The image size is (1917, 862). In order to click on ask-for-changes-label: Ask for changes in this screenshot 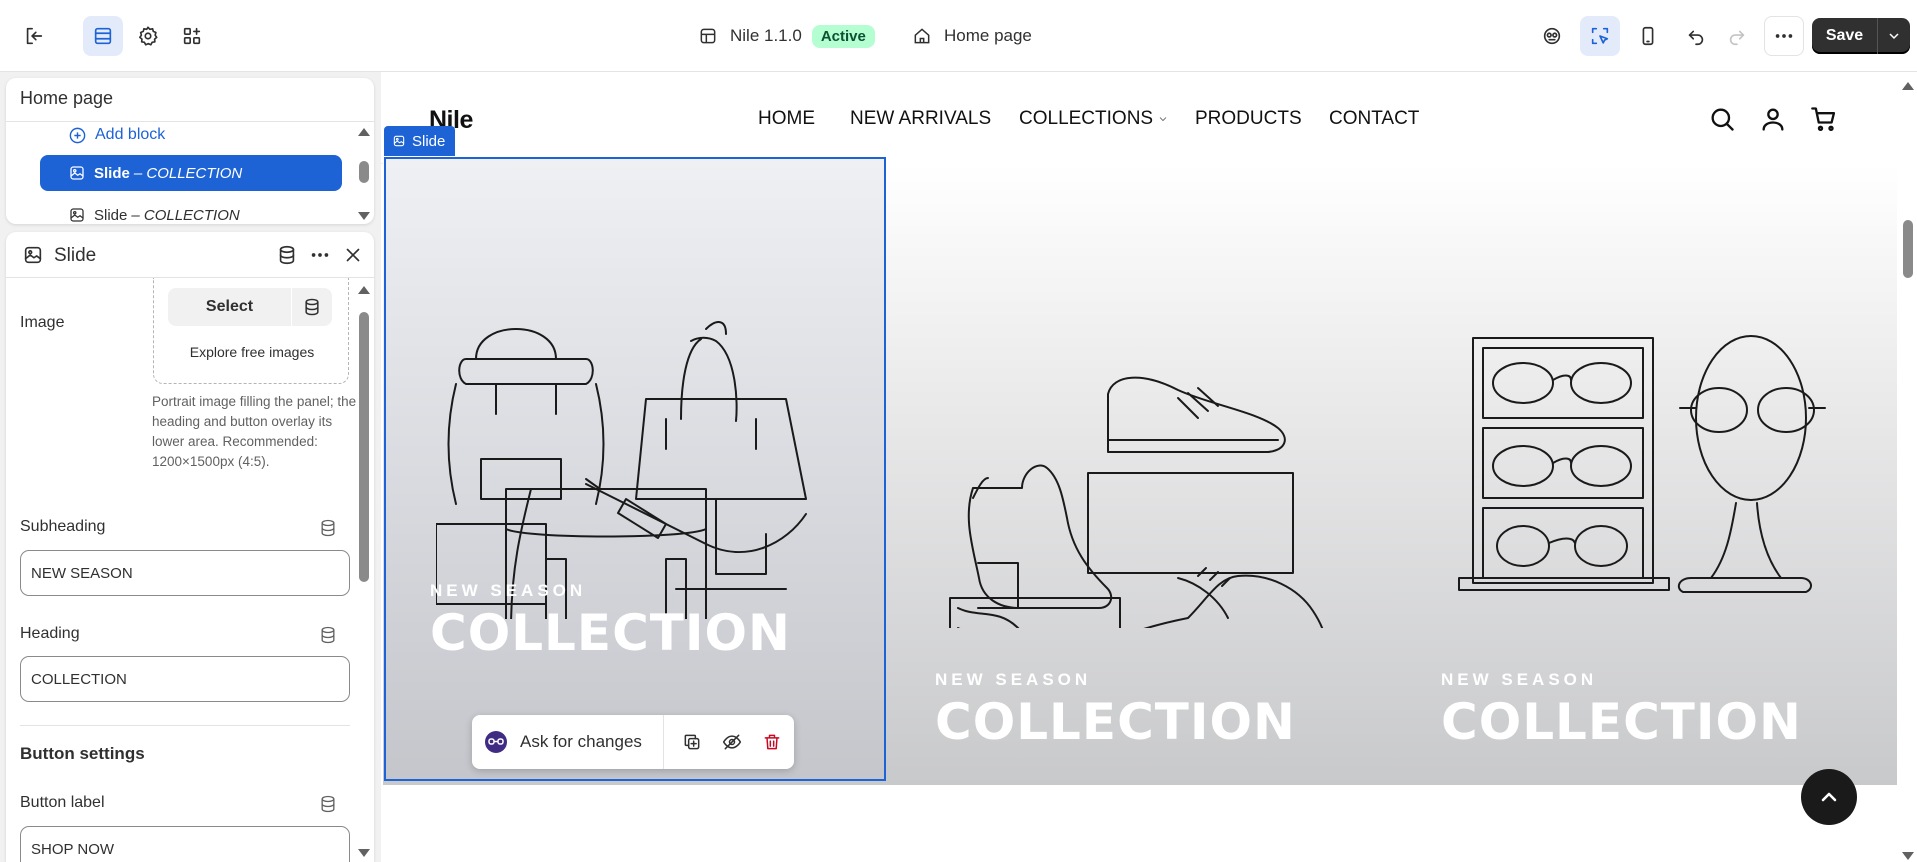, I will do `click(581, 741)`.